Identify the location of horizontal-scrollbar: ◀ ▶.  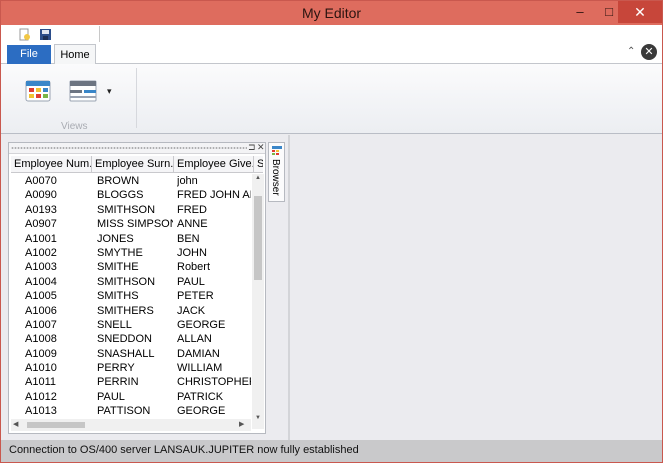
(131, 425).